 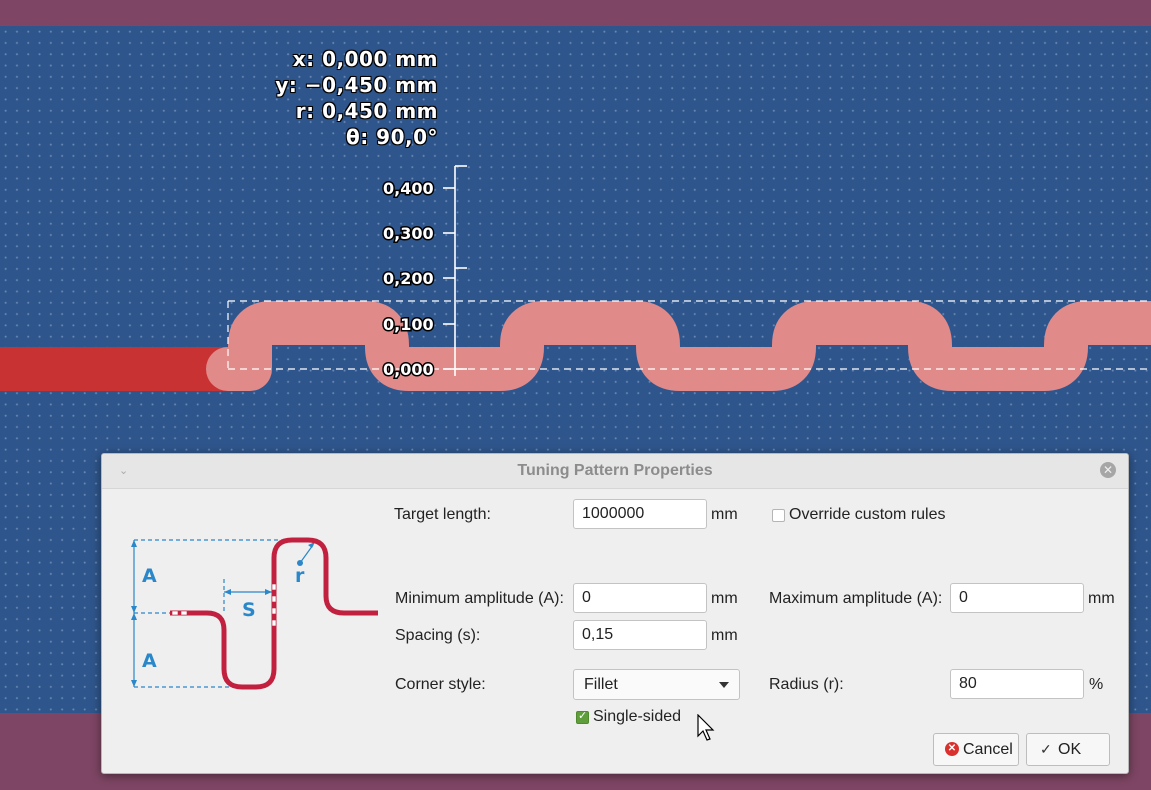 I want to click on spacing-label: Spacing (s):, so click(x=438, y=635).